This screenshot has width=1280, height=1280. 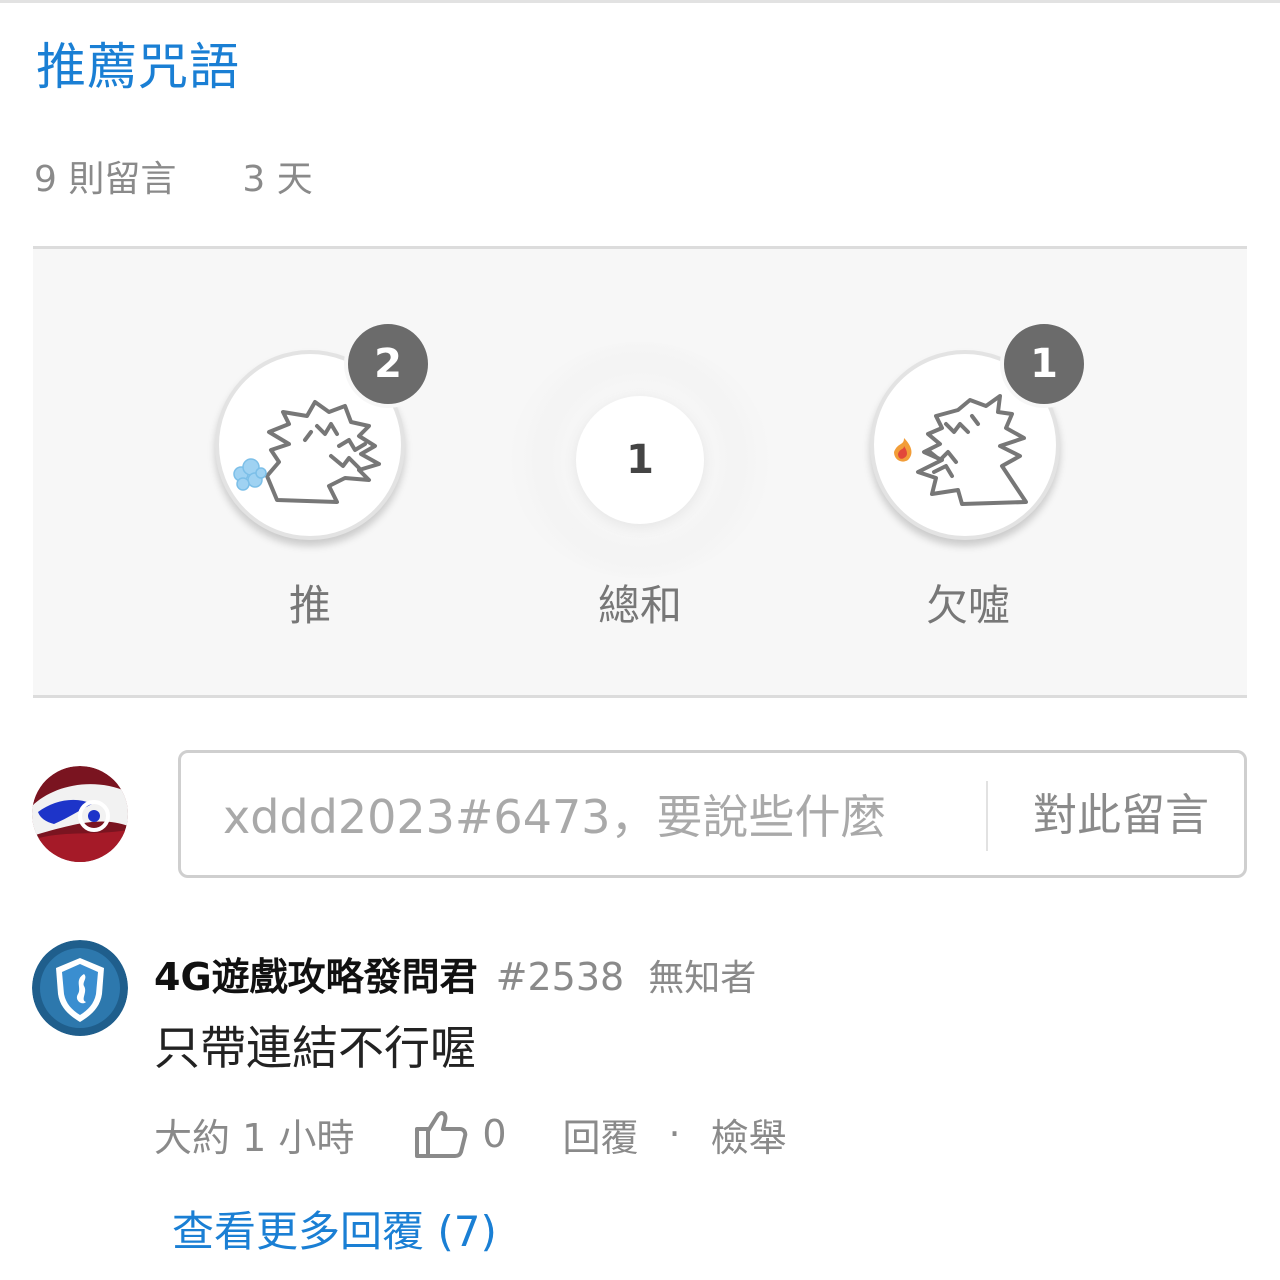 What do you see at coordinates (702, 978) in the screenshot?
I see `reply-author-rank: 無知者` at bounding box center [702, 978].